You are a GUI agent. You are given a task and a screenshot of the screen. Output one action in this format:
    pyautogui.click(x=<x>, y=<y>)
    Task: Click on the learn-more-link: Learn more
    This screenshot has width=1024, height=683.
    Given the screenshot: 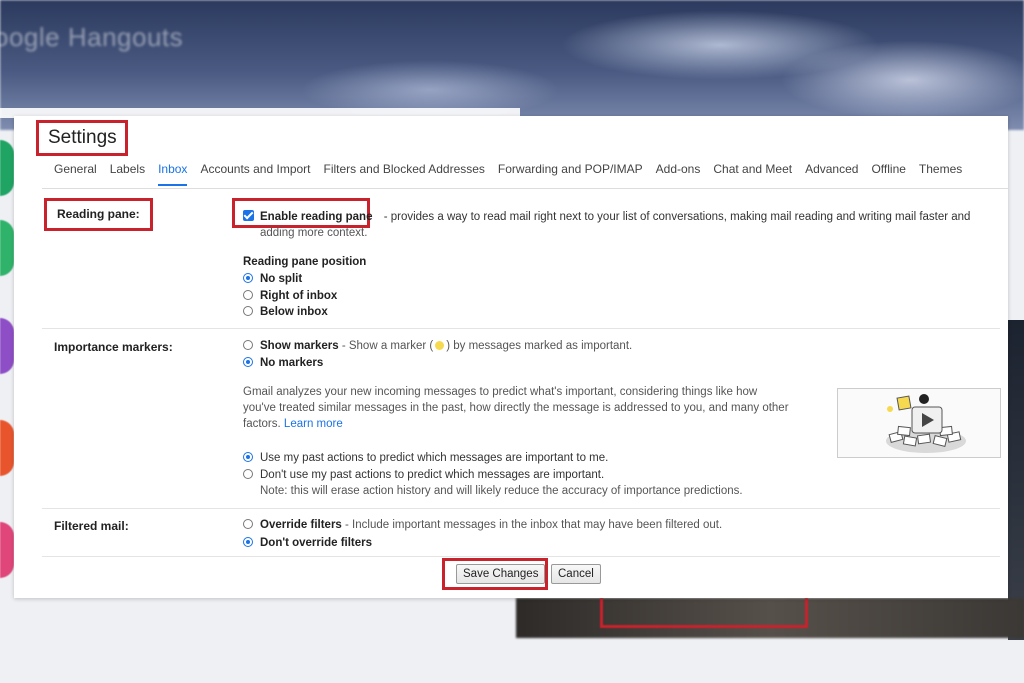 What is the action you would take?
    pyautogui.click(x=313, y=424)
    